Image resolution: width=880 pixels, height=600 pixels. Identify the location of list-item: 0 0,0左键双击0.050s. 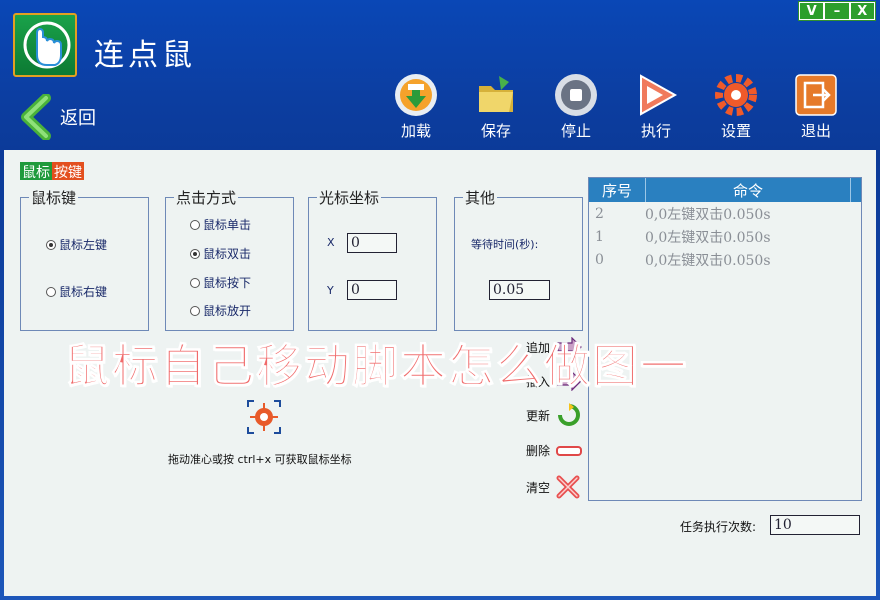
(725, 259).